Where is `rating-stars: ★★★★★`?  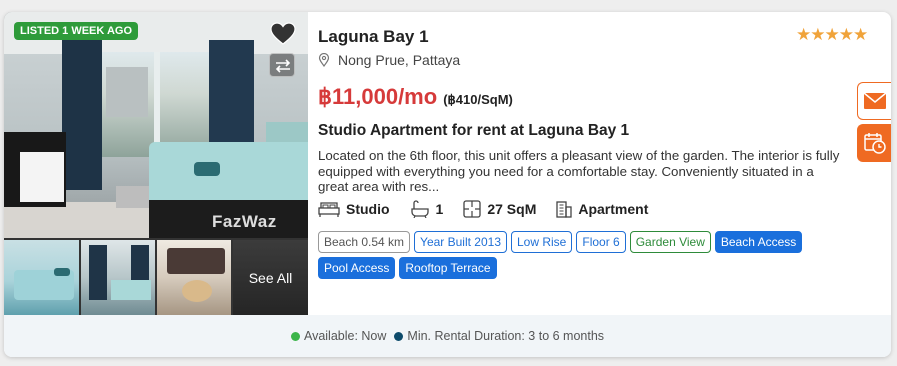
rating-stars: ★★★★★ is located at coordinates (832, 34).